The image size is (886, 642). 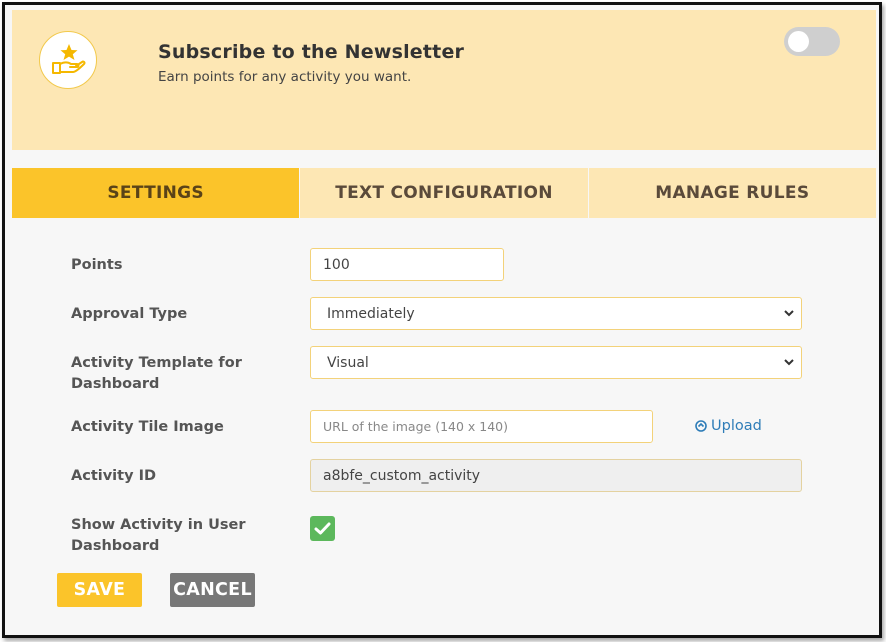 What do you see at coordinates (285, 77) in the screenshot?
I see `page-subtitle: Earn points for any activity you want.` at bounding box center [285, 77].